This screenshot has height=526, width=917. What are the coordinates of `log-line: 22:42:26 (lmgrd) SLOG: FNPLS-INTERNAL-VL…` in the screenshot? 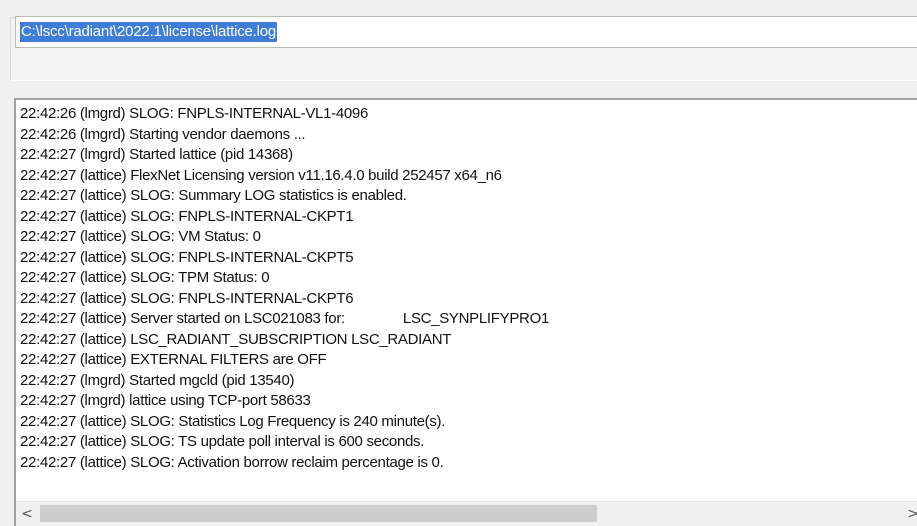 It's located at (194, 113).